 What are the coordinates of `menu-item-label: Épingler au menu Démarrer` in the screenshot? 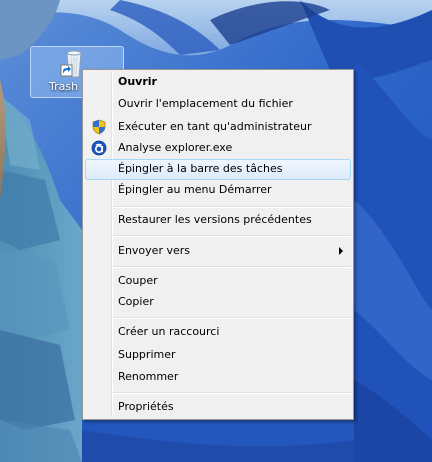 It's located at (195, 189).